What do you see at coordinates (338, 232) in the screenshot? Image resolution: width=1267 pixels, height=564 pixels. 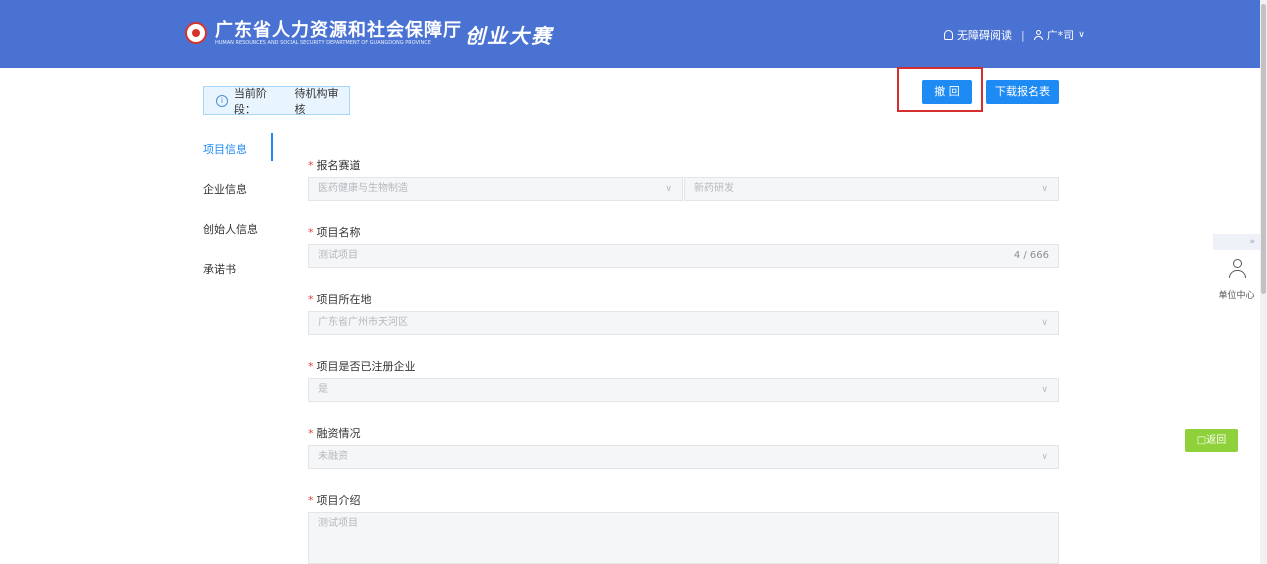 I see `project-name-label-text: 项目名称` at bounding box center [338, 232].